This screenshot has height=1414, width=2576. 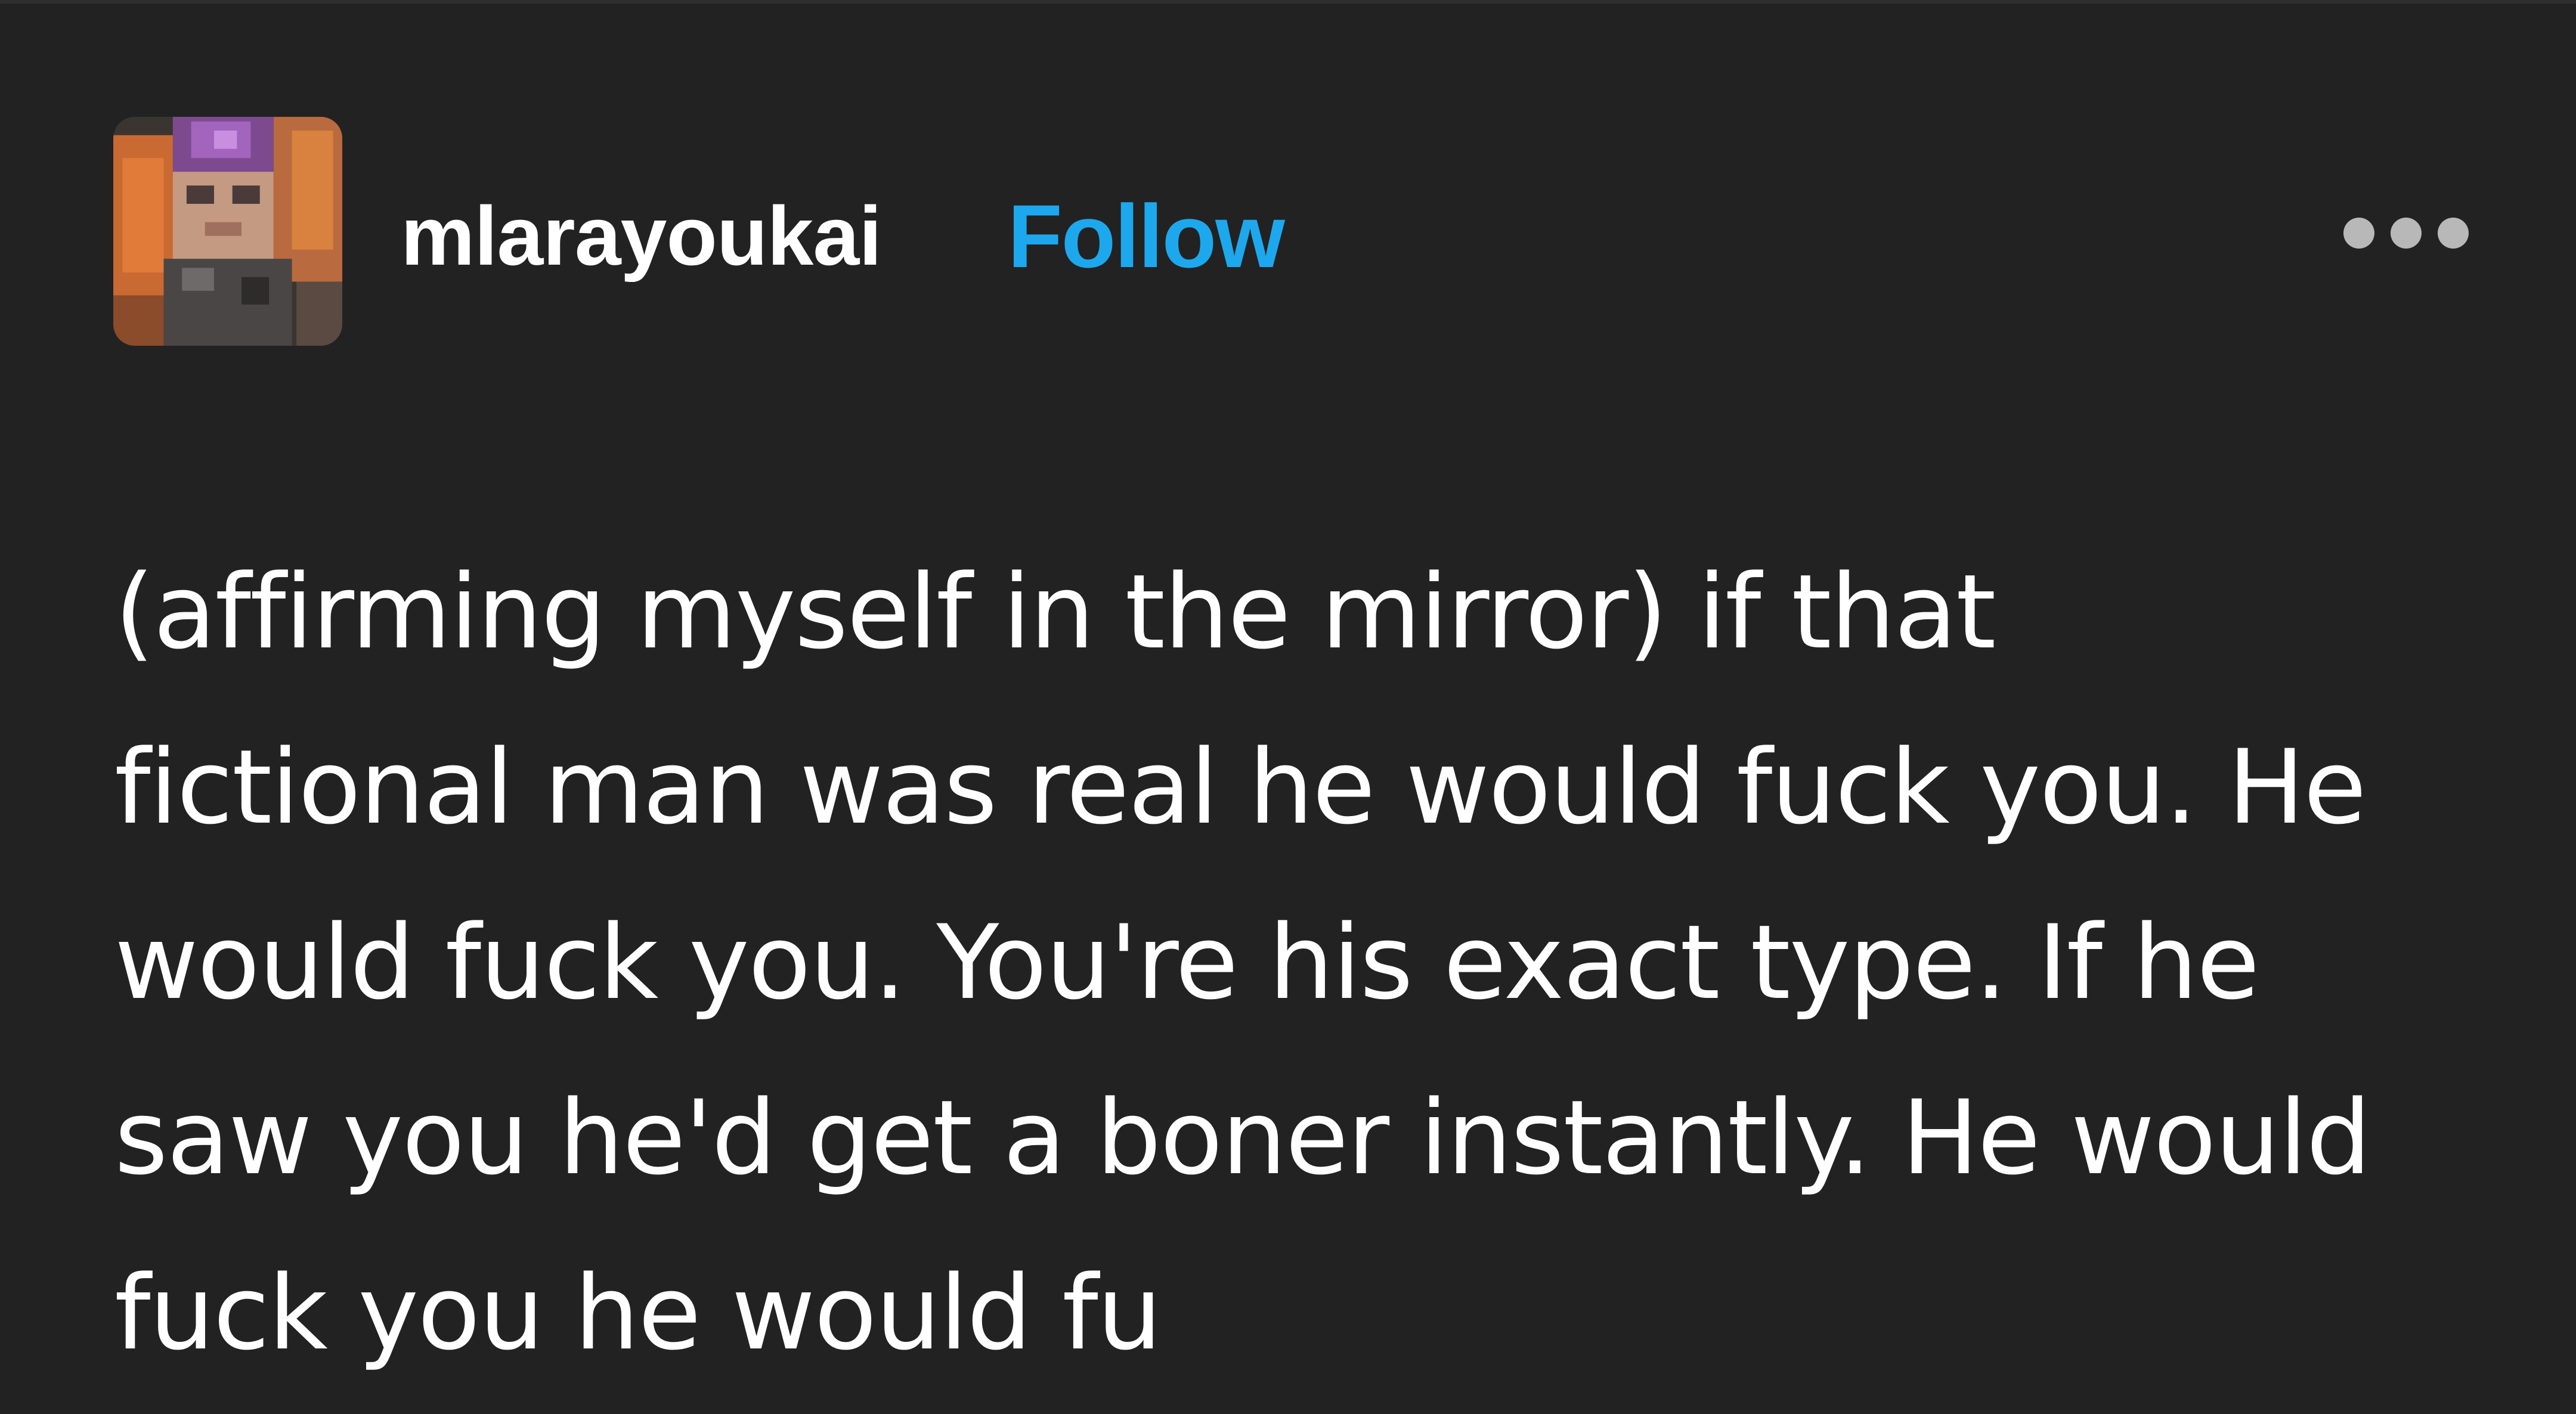 What do you see at coordinates (642, 236) in the screenshot?
I see `author-username: mlarayoukai` at bounding box center [642, 236].